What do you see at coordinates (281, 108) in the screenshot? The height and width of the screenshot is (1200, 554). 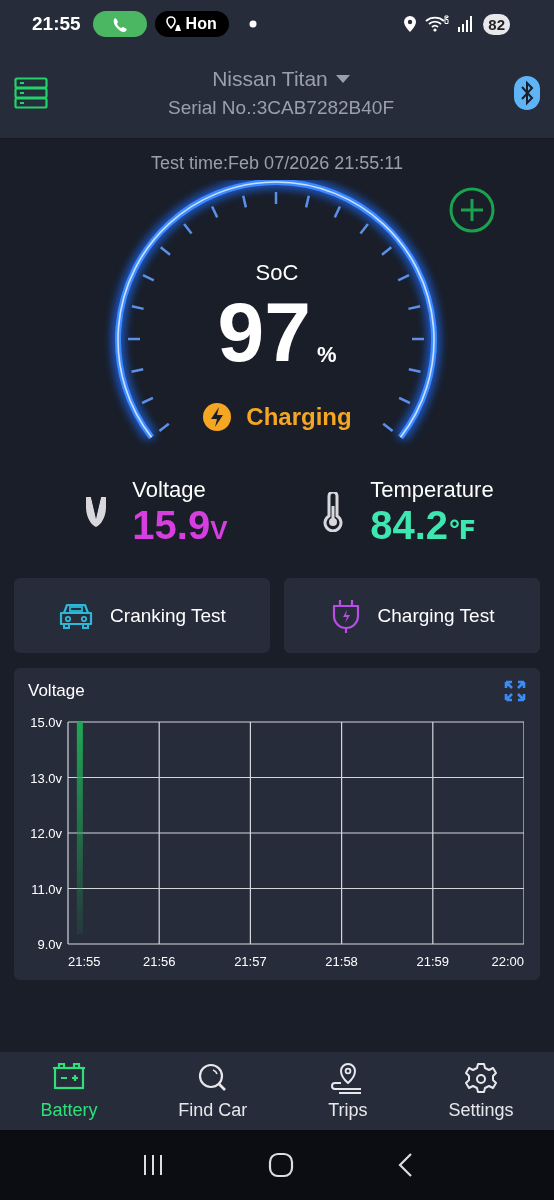 I see `serial-number: Serial No.:3CAB7282B40F` at bounding box center [281, 108].